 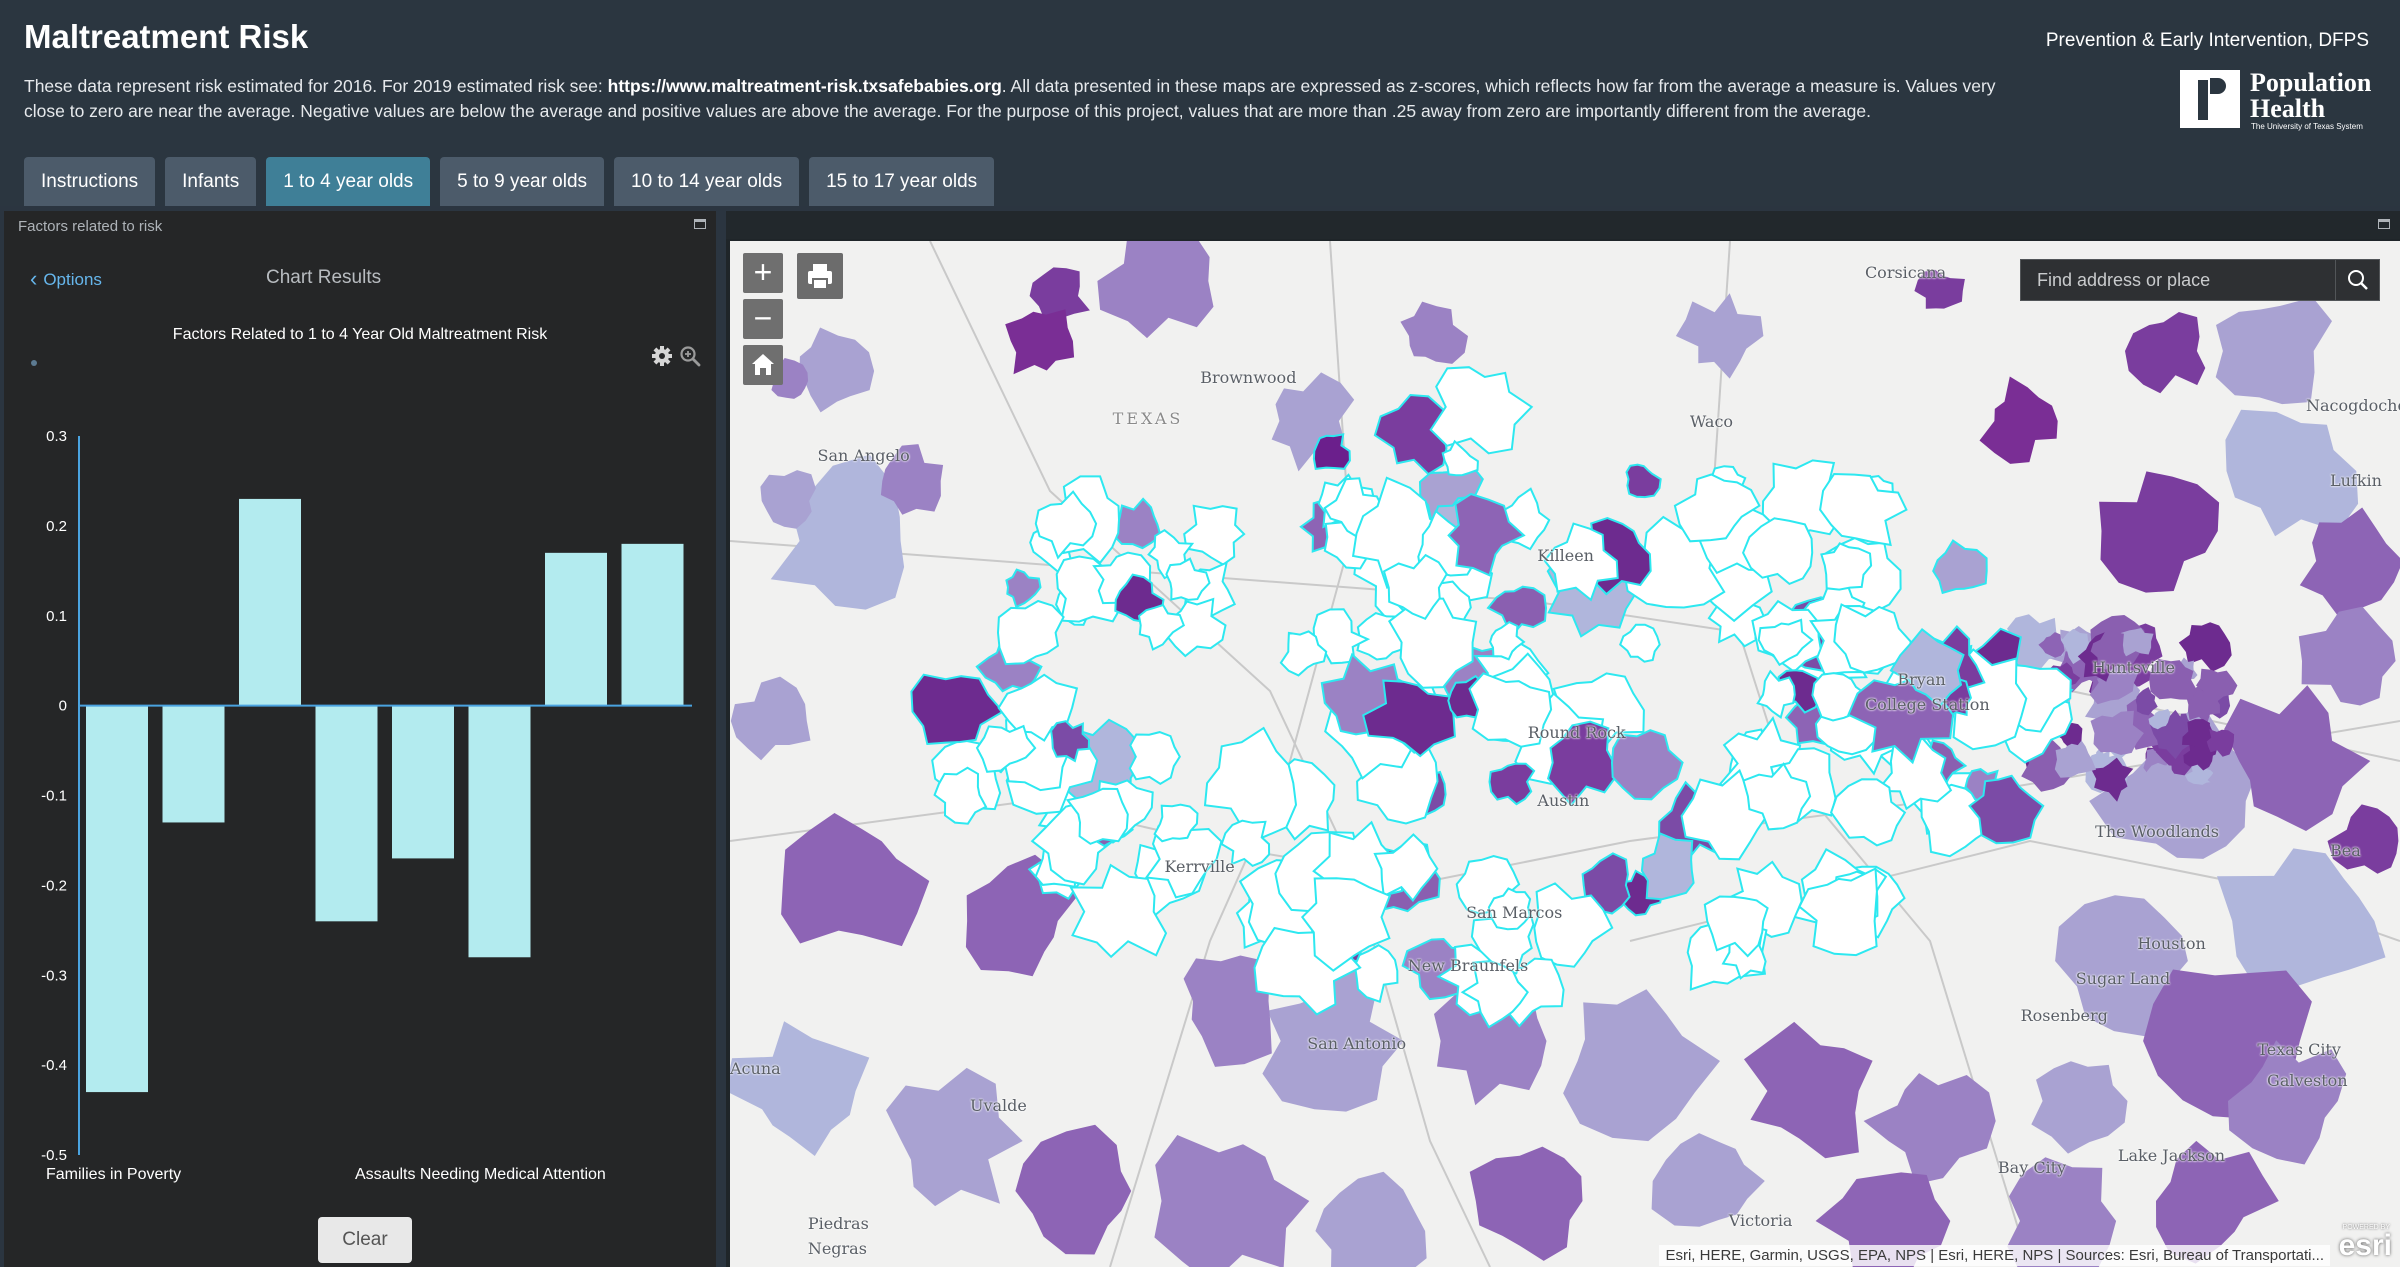 I want to click on map-place-label: Victoria, so click(x=1760, y=1221).